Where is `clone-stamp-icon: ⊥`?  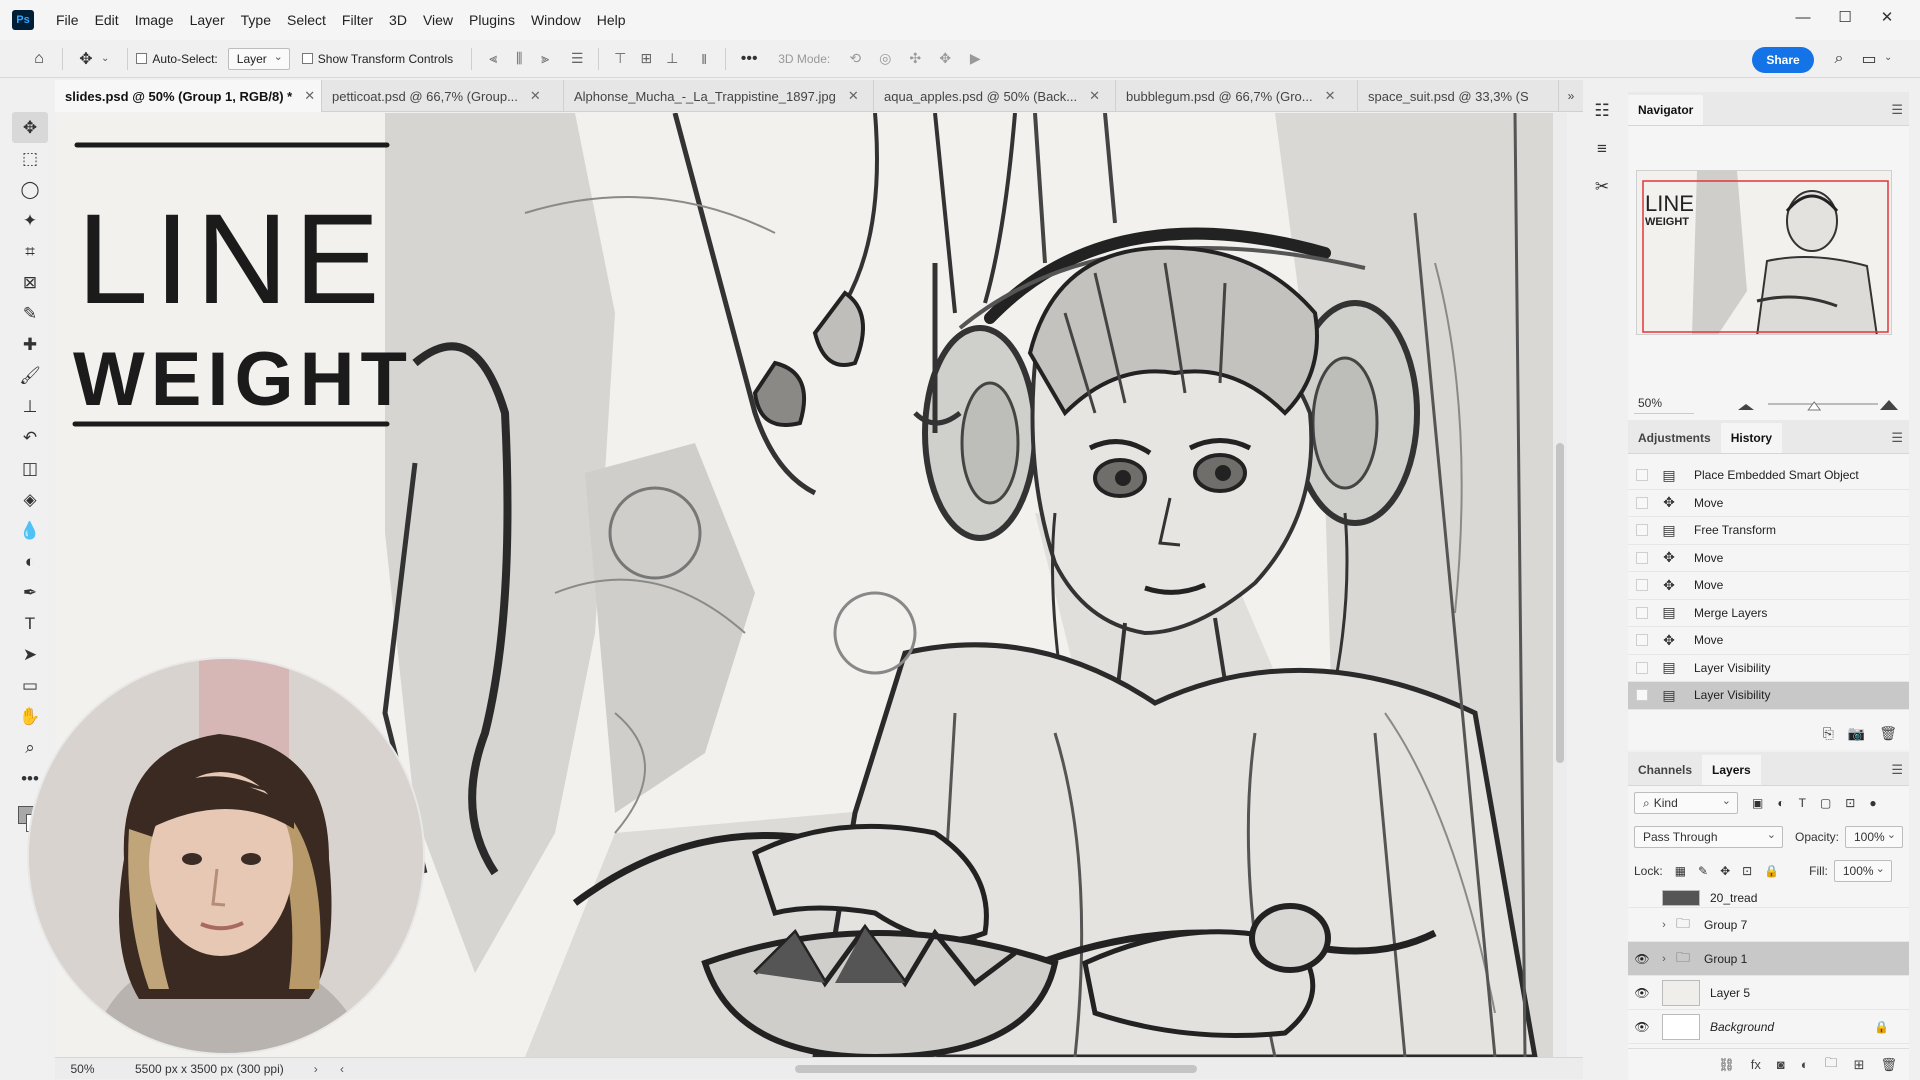
clone-stamp-icon: ⊥ is located at coordinates (30, 406).